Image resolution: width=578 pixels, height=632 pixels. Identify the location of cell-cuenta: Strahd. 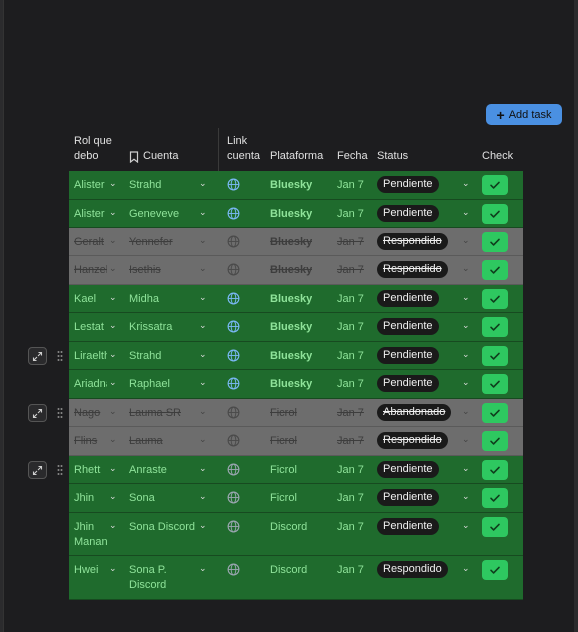
(164, 356).